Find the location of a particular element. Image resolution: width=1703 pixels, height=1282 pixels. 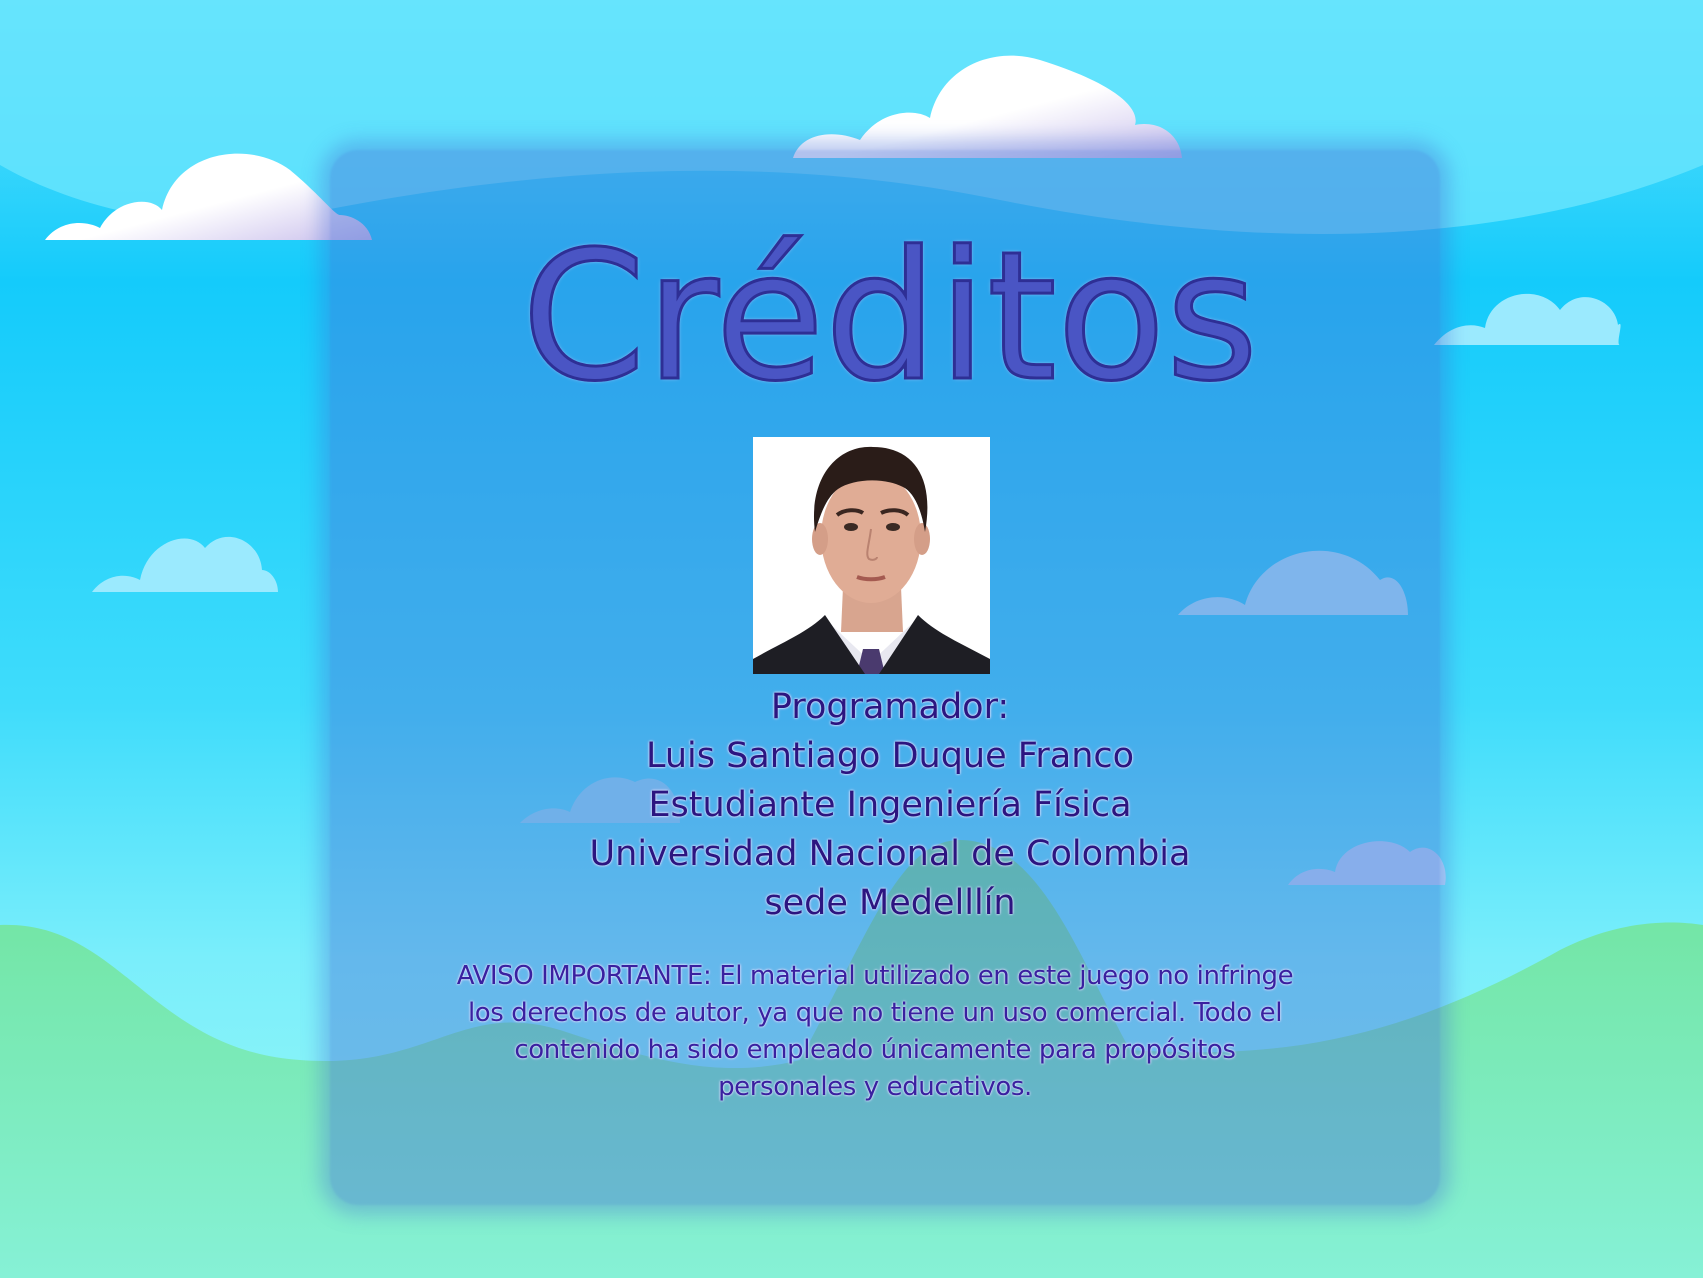

portrait-image is located at coordinates (871, 555).